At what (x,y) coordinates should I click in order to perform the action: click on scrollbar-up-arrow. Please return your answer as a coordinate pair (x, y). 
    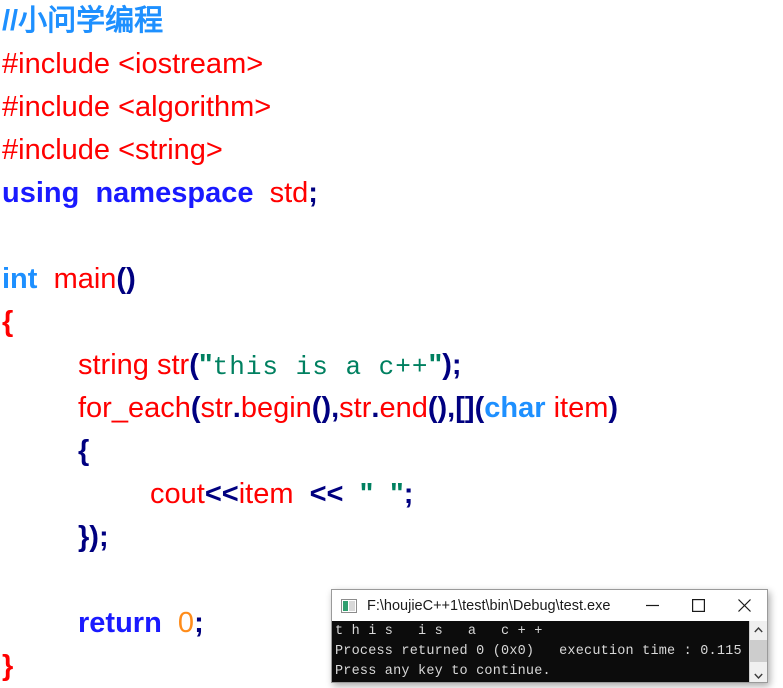
    Looking at the image, I should click on (758, 629).